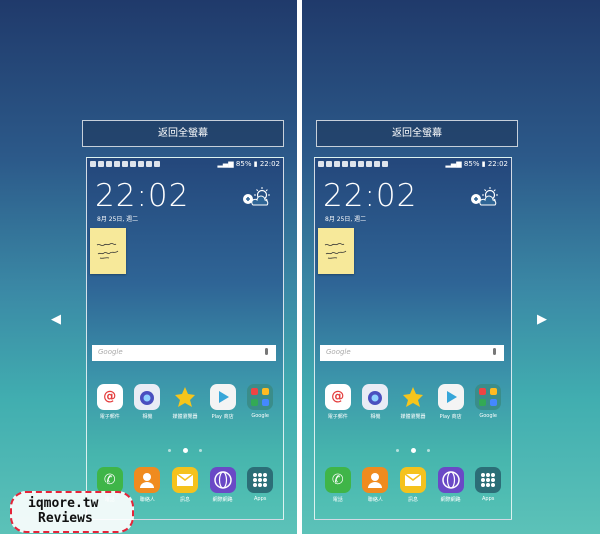  Describe the element at coordinates (299, 267) in the screenshot. I see `panel-divider` at that location.